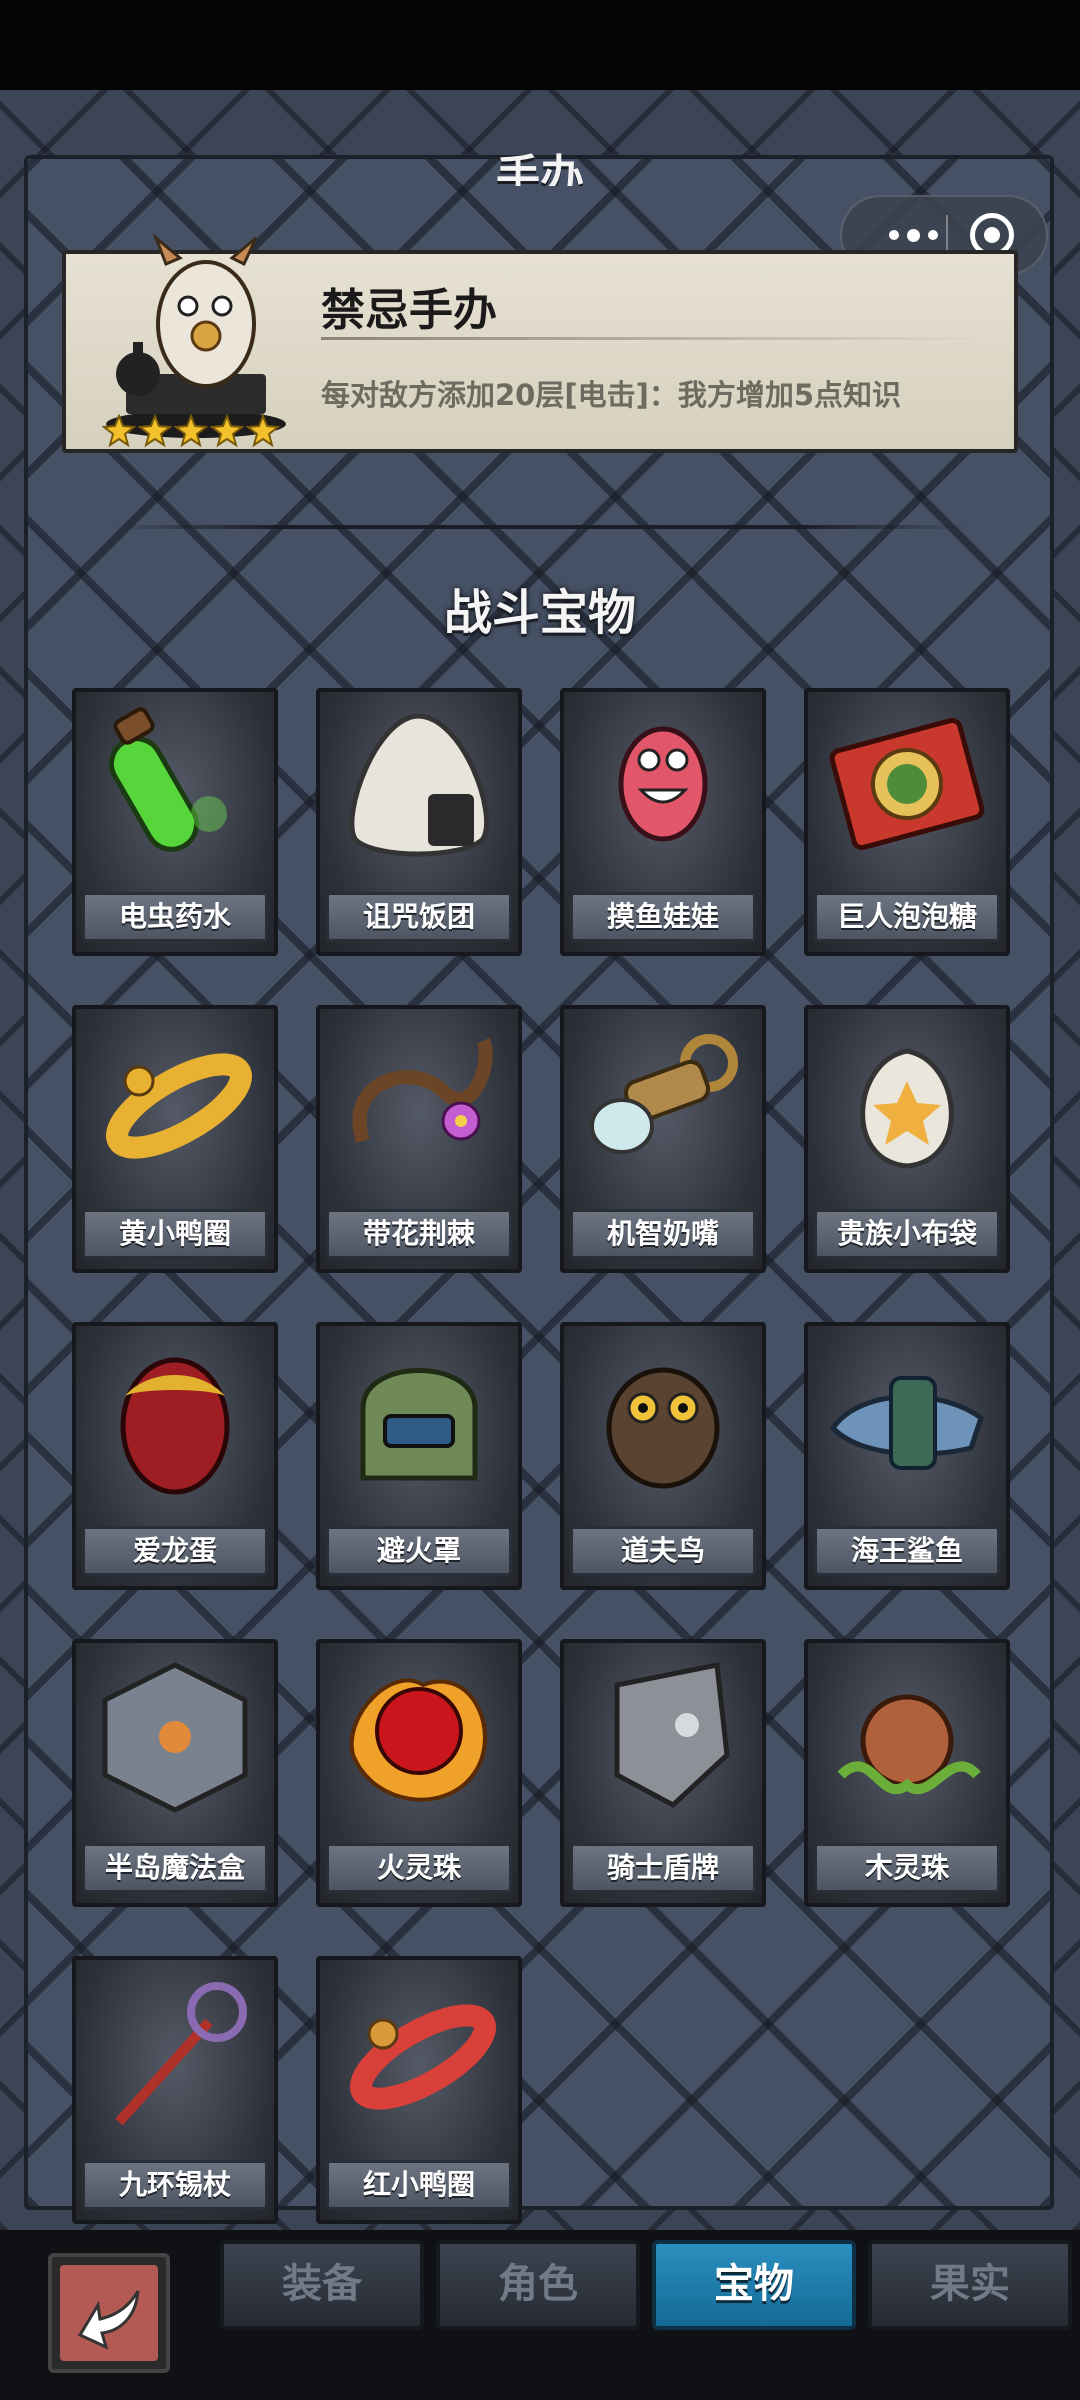  What do you see at coordinates (175, 917) in the screenshot?
I see `treasure-label: 电虫药水` at bounding box center [175, 917].